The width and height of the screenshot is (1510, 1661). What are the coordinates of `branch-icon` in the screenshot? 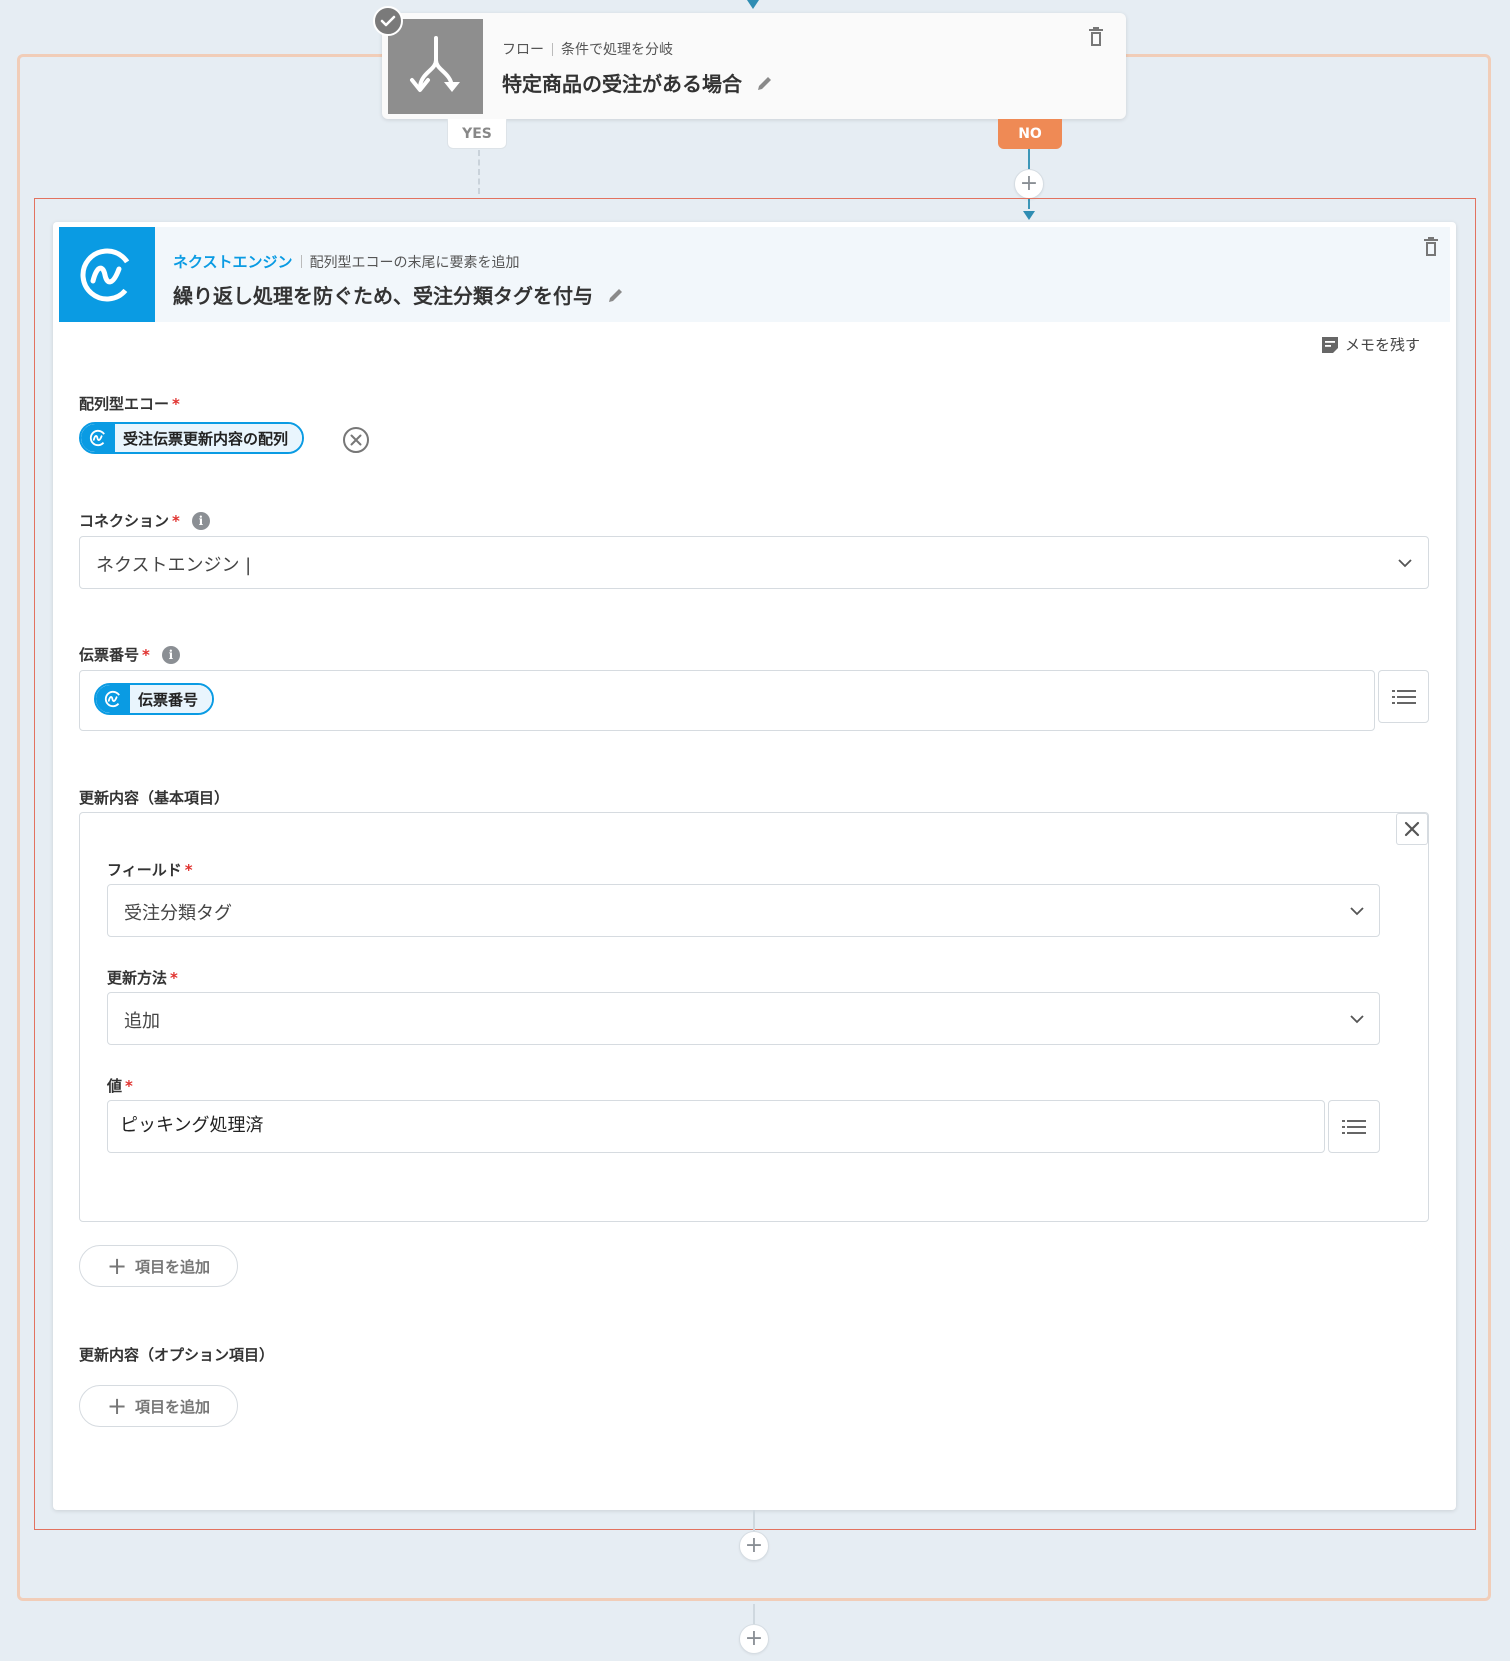 It's located at (434, 63).